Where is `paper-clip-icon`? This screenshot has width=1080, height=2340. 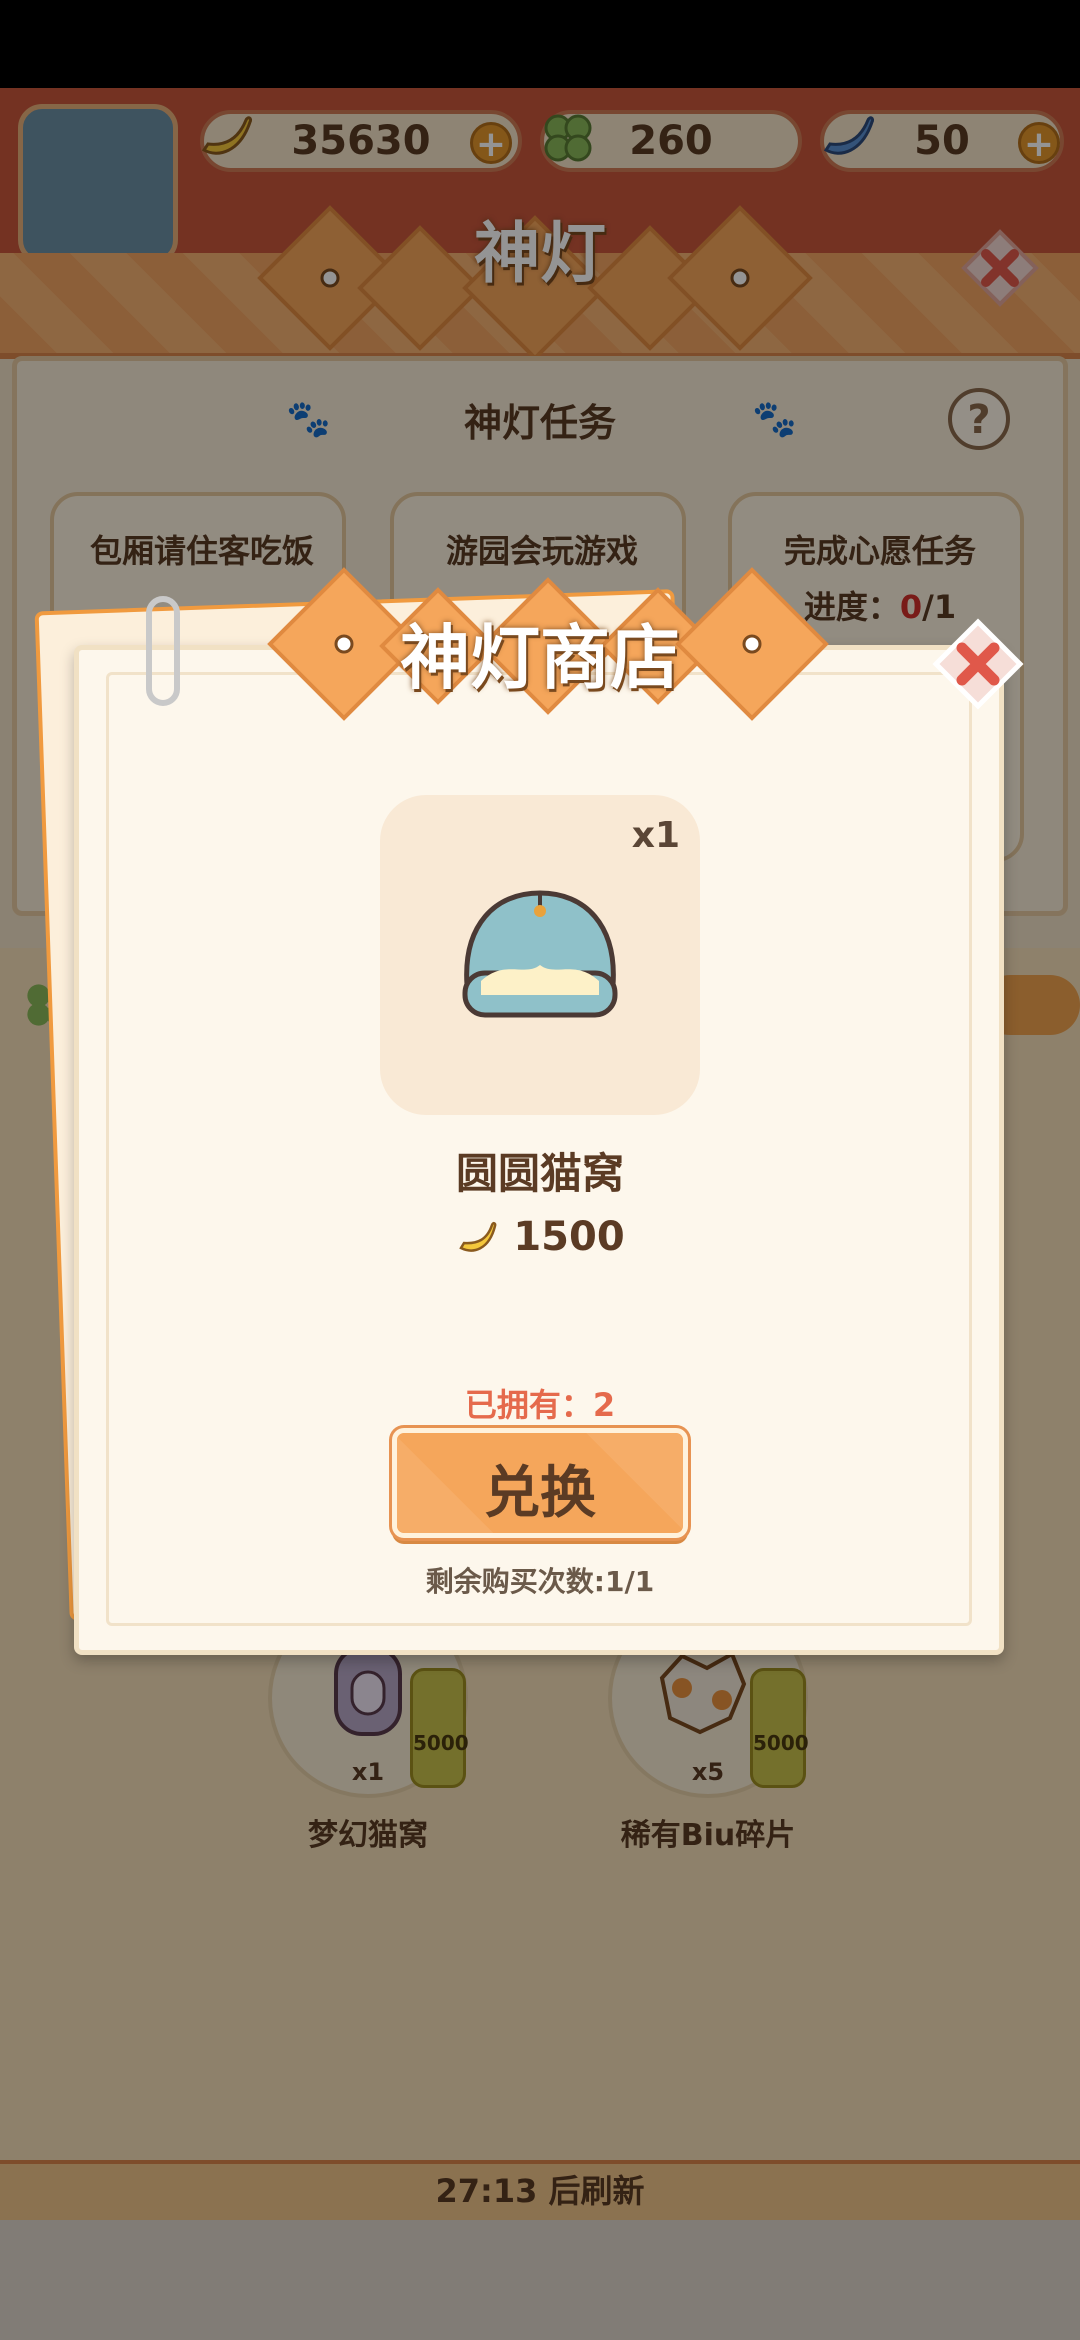 paper-clip-icon is located at coordinates (163, 651).